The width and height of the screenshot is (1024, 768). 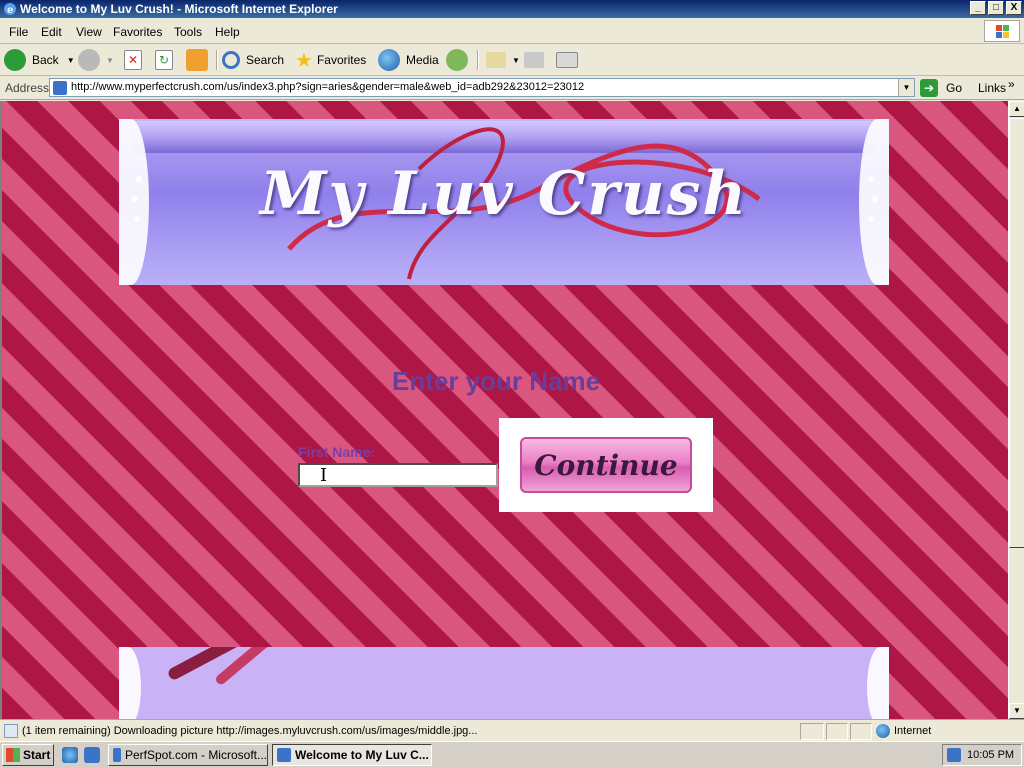 I want to click on media-globe-icon, so click(x=389, y=60).